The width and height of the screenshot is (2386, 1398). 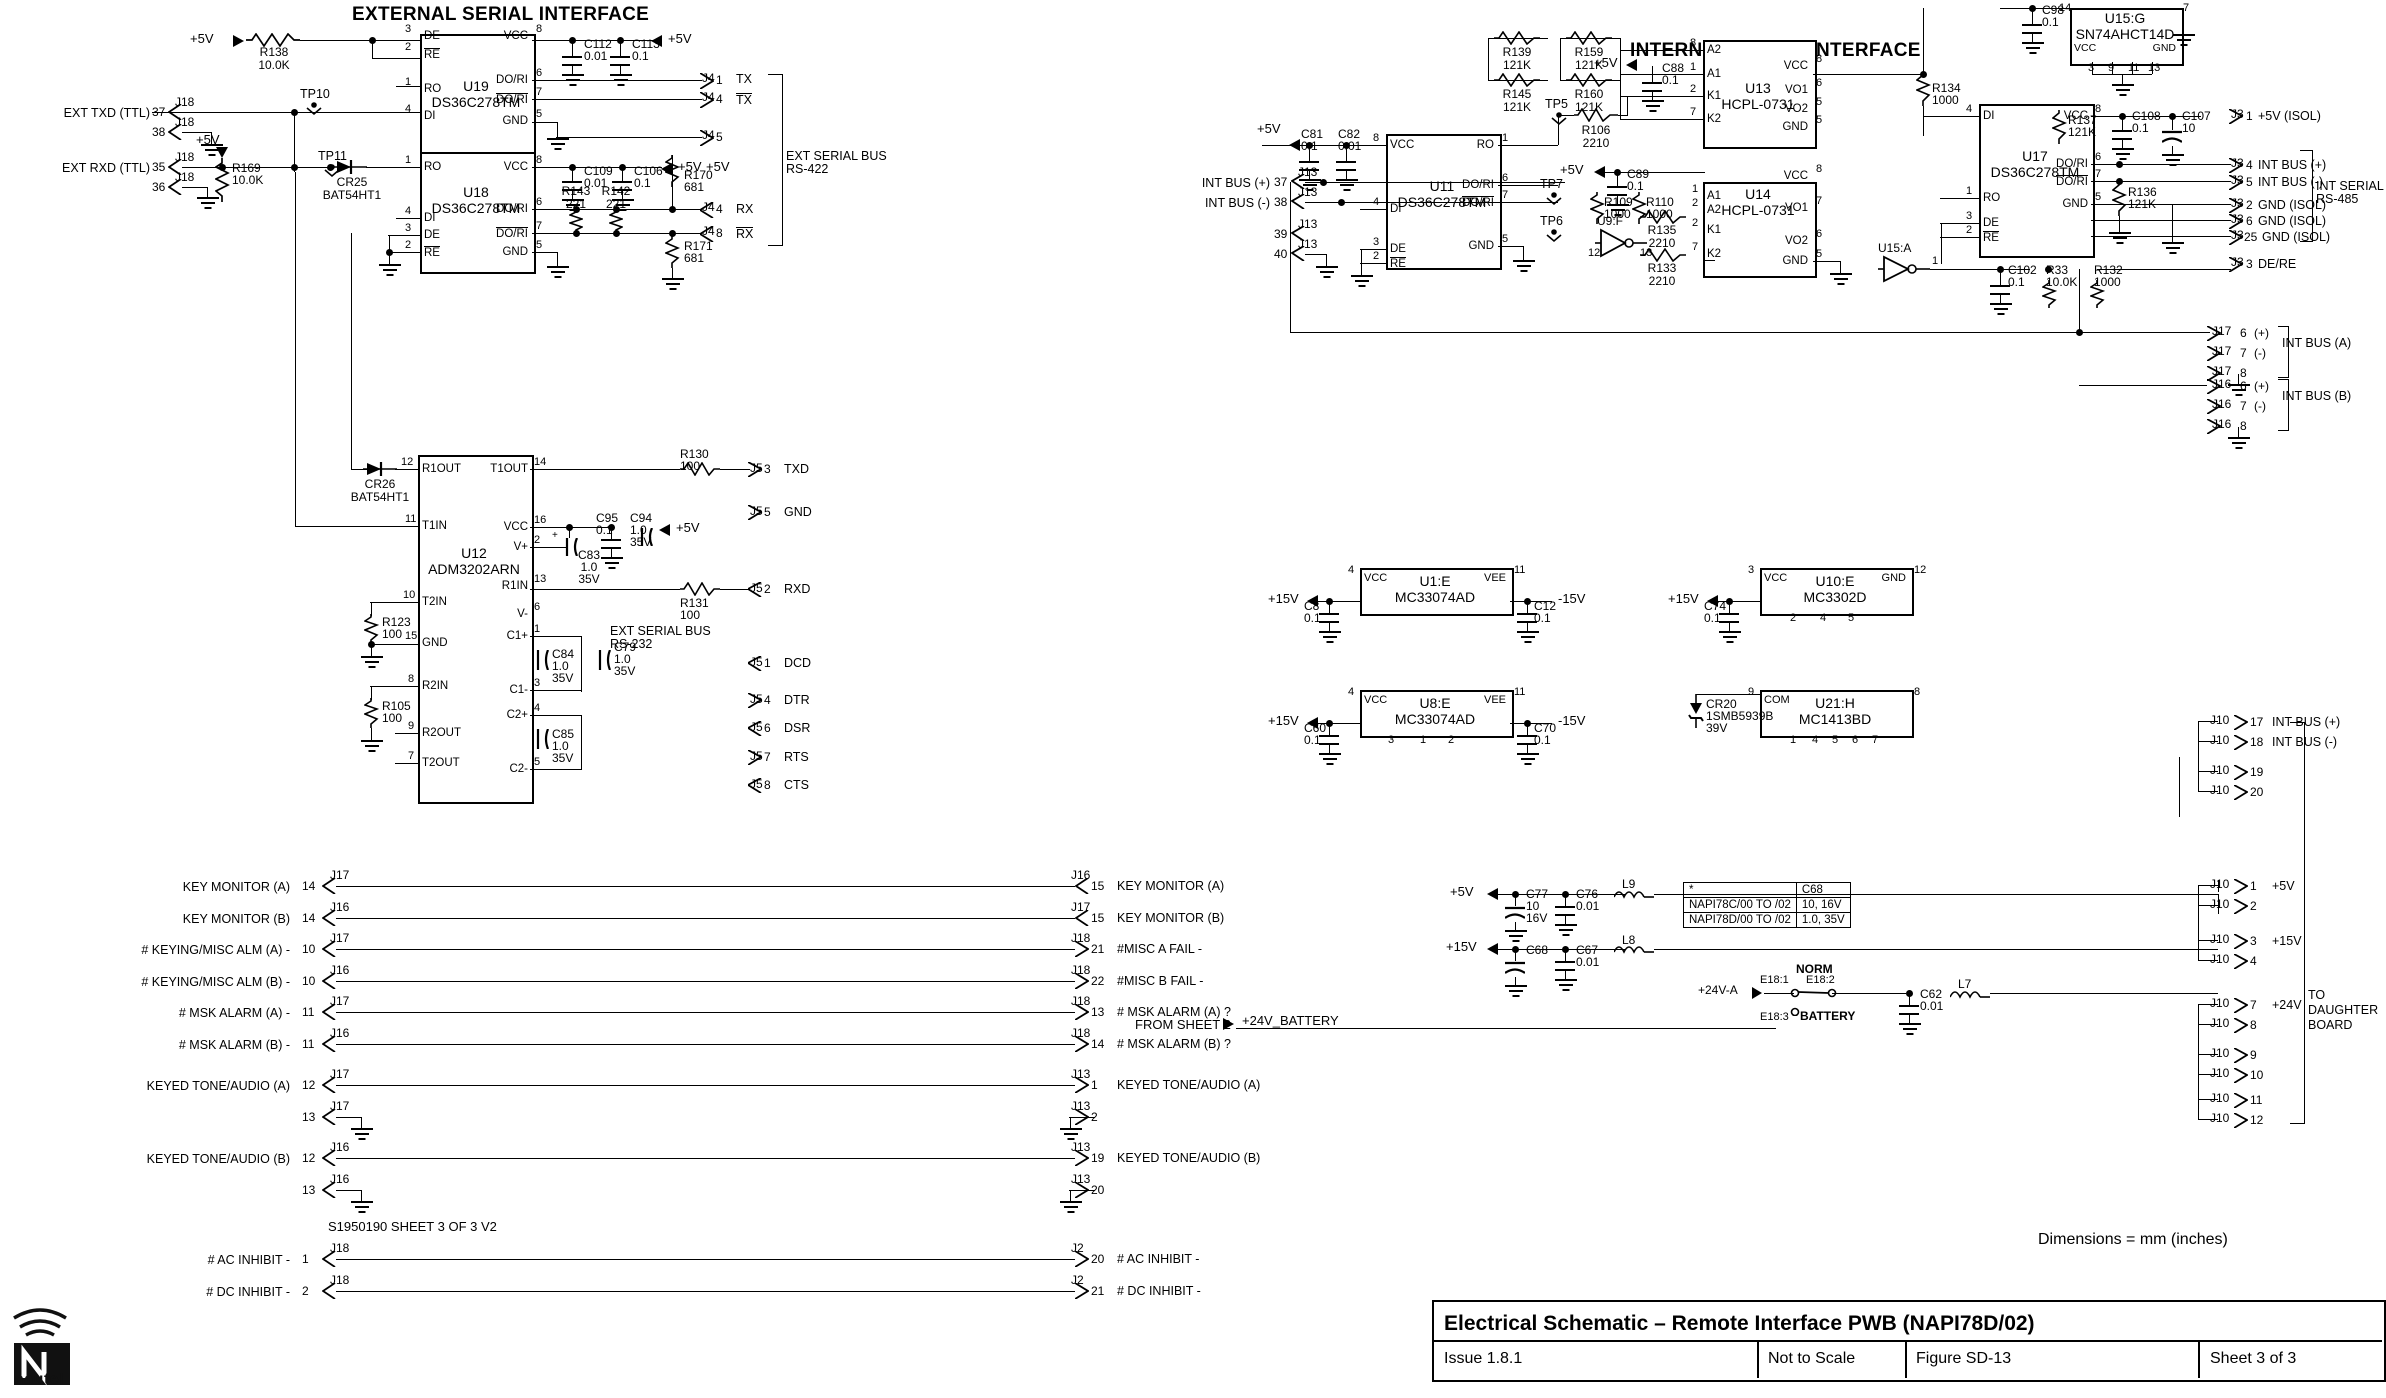 I want to click on pin-u13-vcc: VCC, so click(x=1795, y=66).